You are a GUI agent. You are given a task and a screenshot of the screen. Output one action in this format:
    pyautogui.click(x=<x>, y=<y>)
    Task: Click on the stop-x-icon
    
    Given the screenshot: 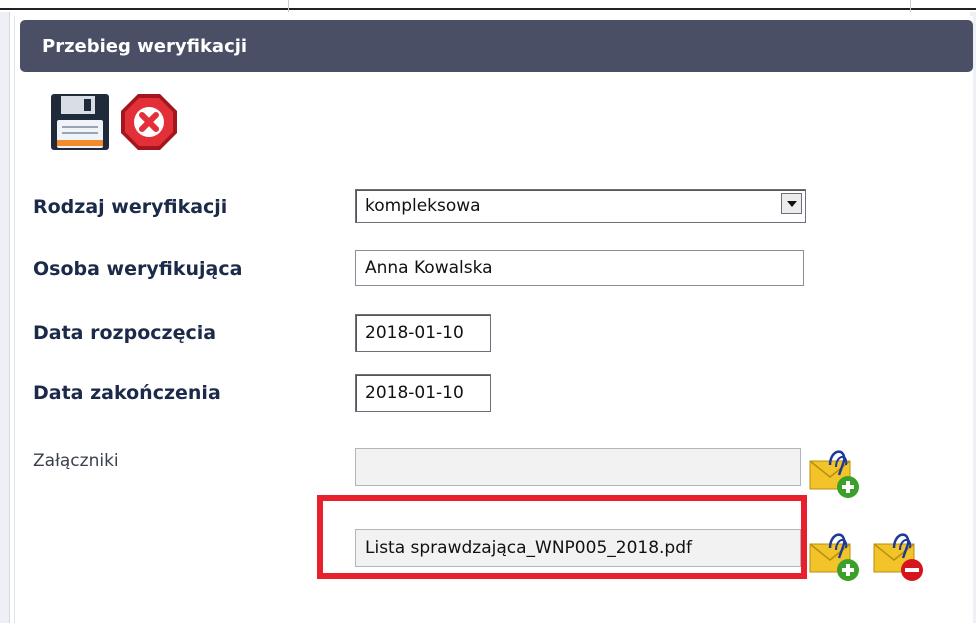 What is the action you would take?
    pyautogui.click(x=149, y=122)
    